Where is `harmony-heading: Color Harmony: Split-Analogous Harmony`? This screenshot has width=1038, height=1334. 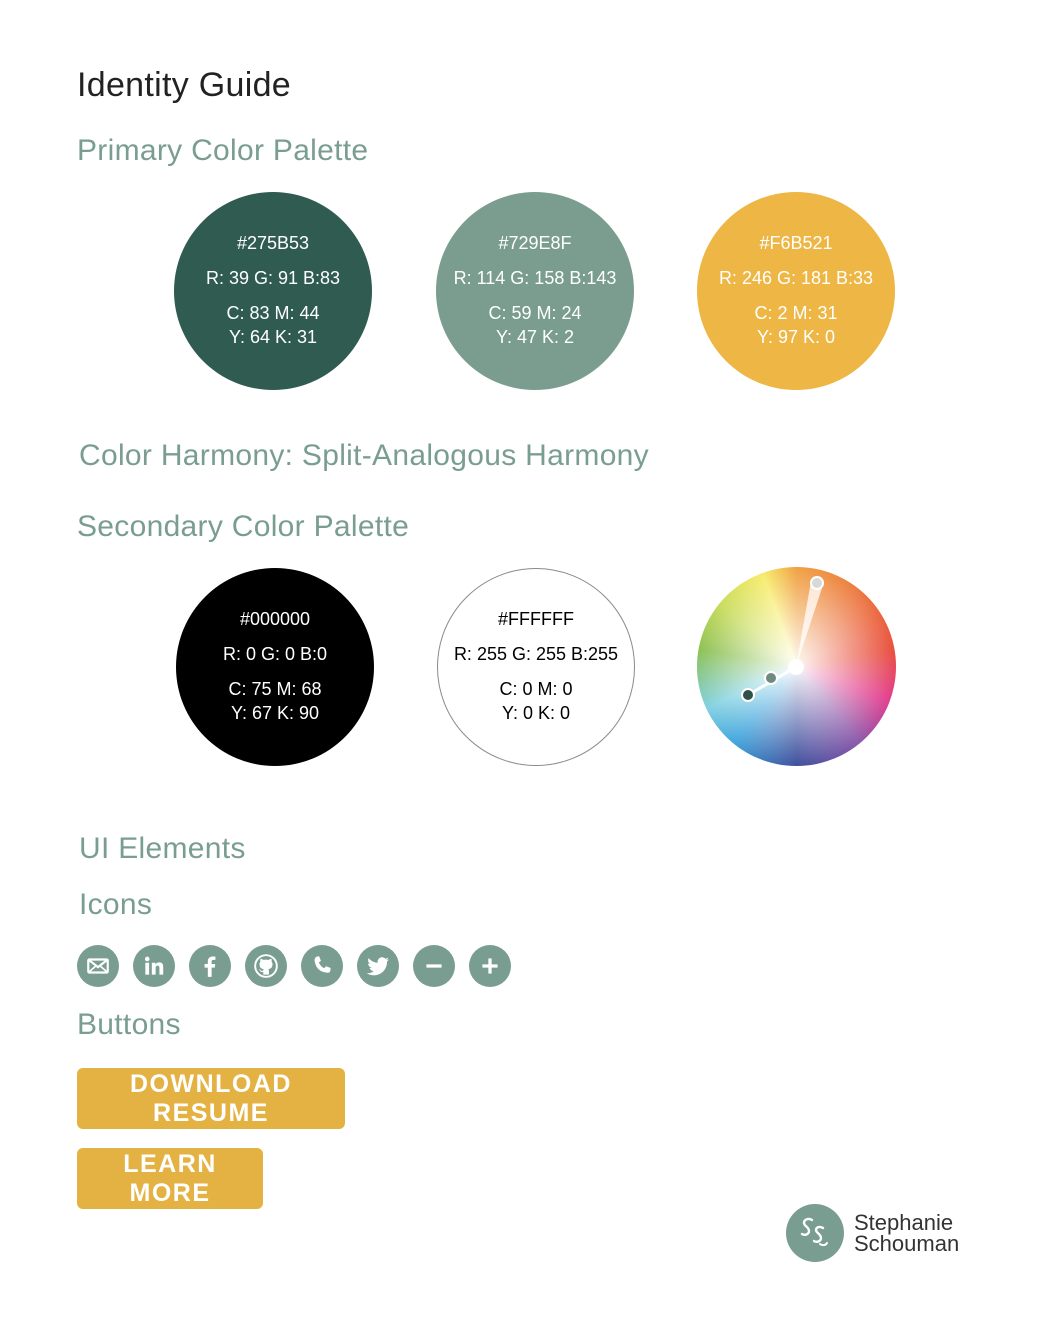
harmony-heading: Color Harmony: Split-Analogous Harmony is located at coordinates (364, 455).